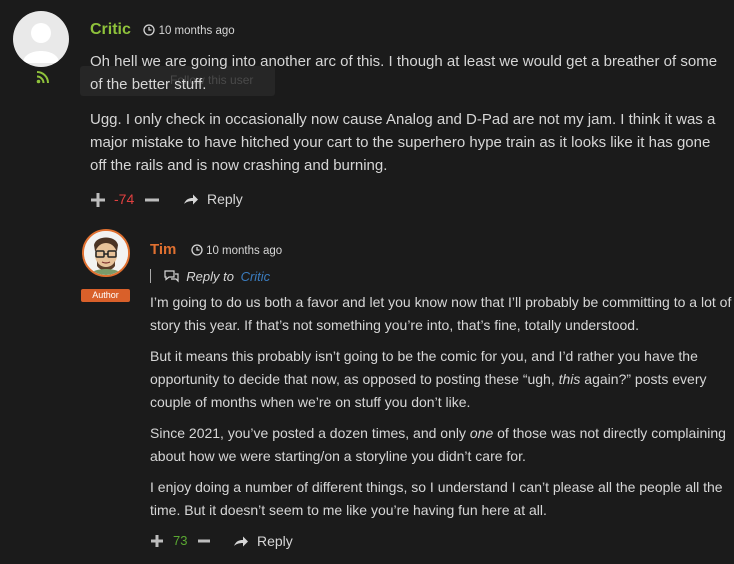 This screenshot has height=564, width=734. Describe the element at coordinates (210, 278) in the screenshot. I see `reply-to: Reply to Critic` at that location.